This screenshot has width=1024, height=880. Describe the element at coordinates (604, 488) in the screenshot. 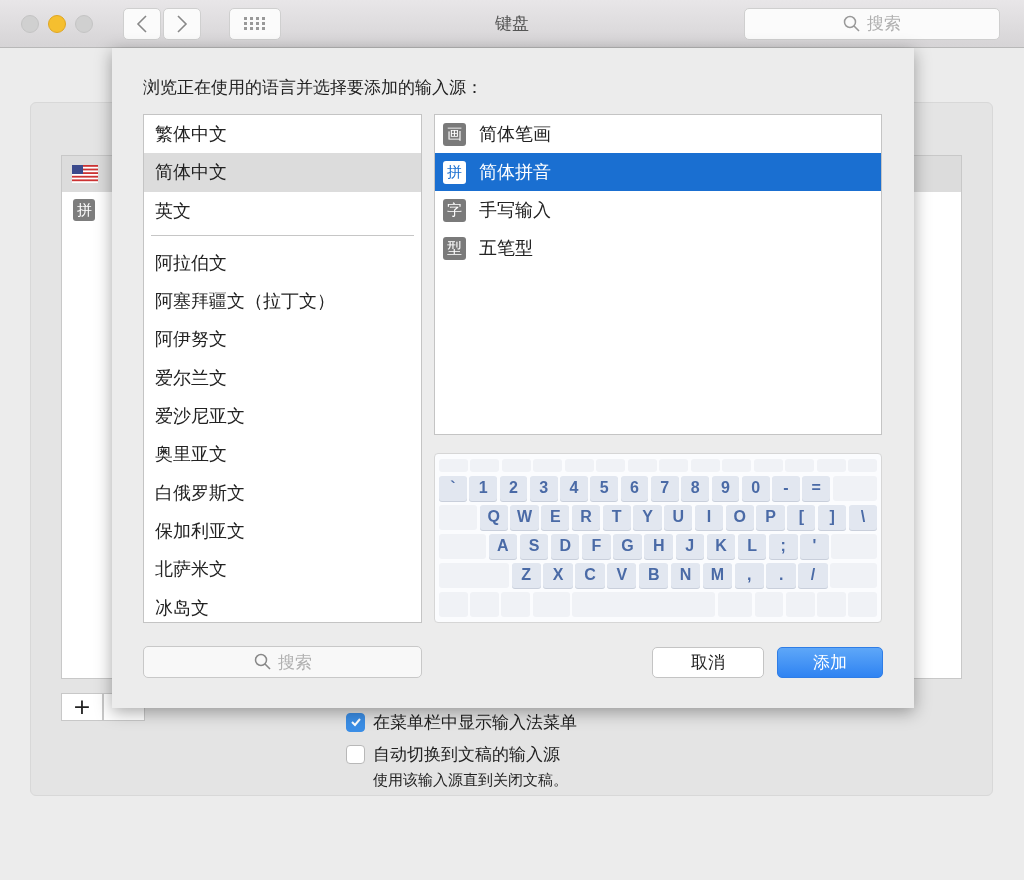

I see `keyboard-key: 5` at that location.